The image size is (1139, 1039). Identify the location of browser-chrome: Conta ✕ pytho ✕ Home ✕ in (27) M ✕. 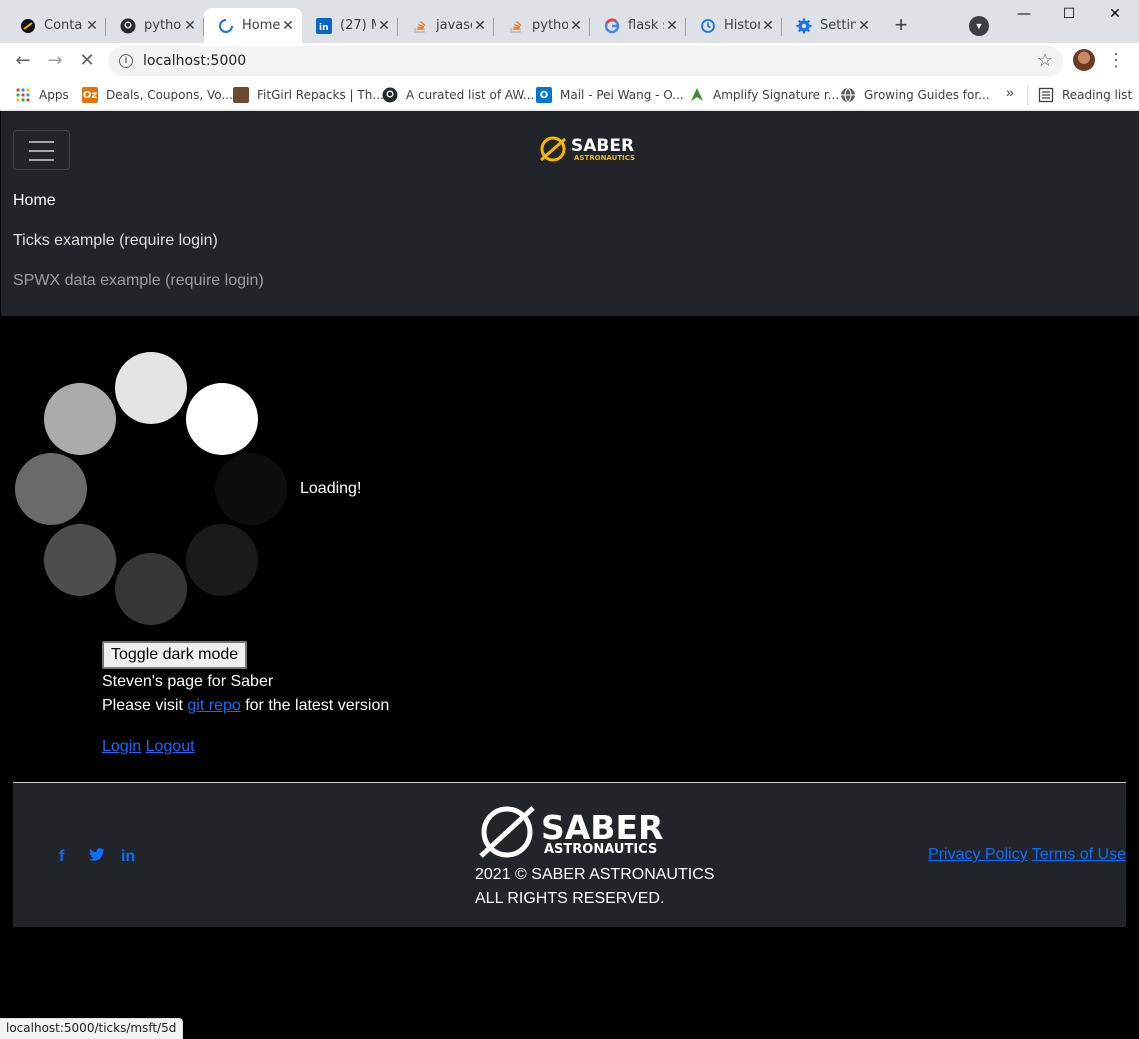
(569, 55).